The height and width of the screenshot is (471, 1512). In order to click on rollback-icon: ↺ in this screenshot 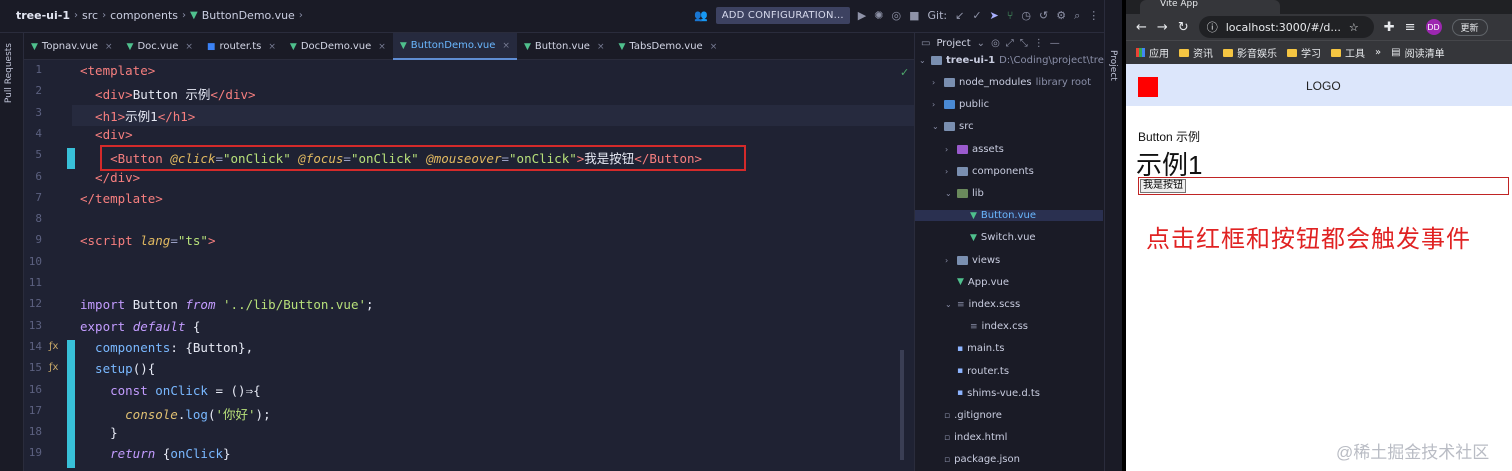, I will do `click(1043, 15)`.